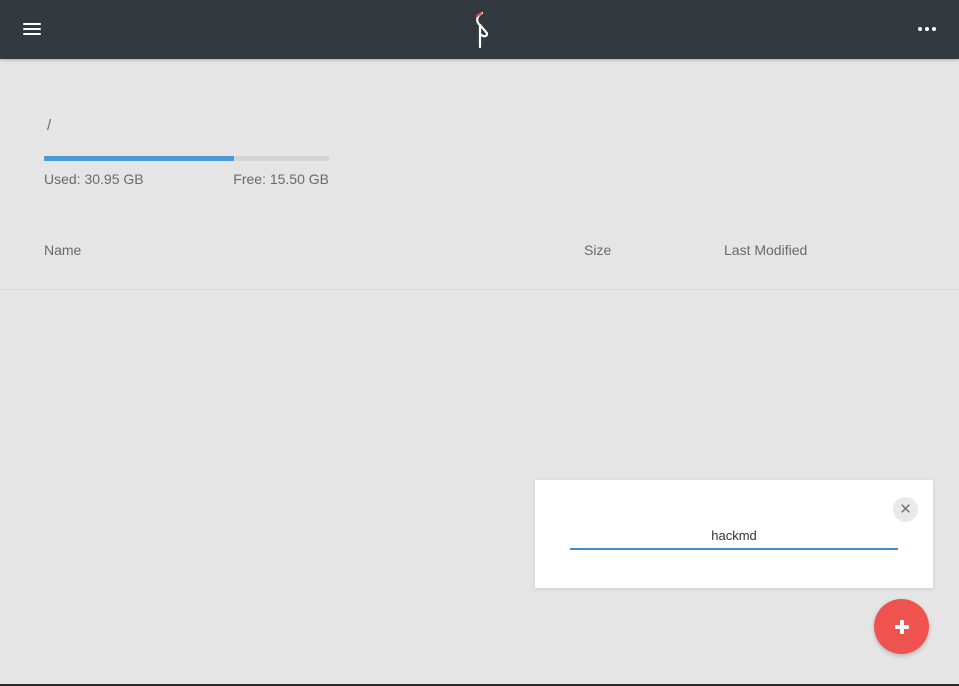 This screenshot has height=686, width=959. What do you see at coordinates (186, 179) in the screenshot?
I see `storage-labels: Used: 30.95 GB Free: 15.50 GB` at bounding box center [186, 179].